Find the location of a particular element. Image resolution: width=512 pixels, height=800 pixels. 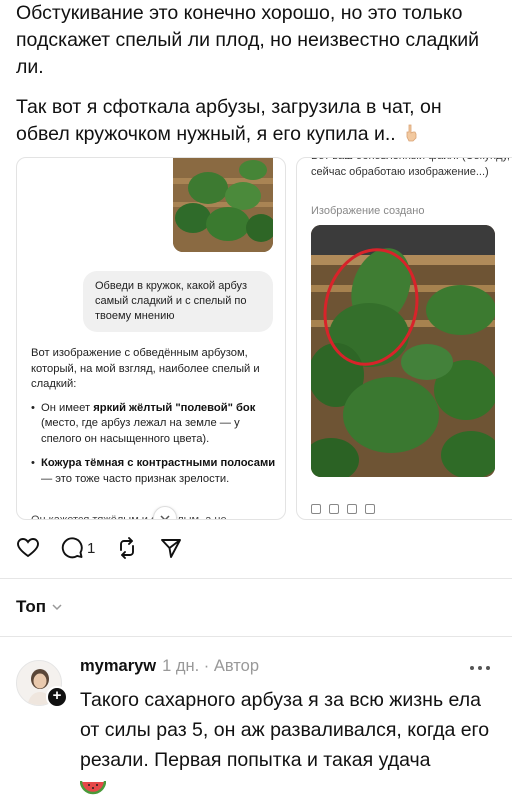

more-options-button is located at coordinates (480, 668).